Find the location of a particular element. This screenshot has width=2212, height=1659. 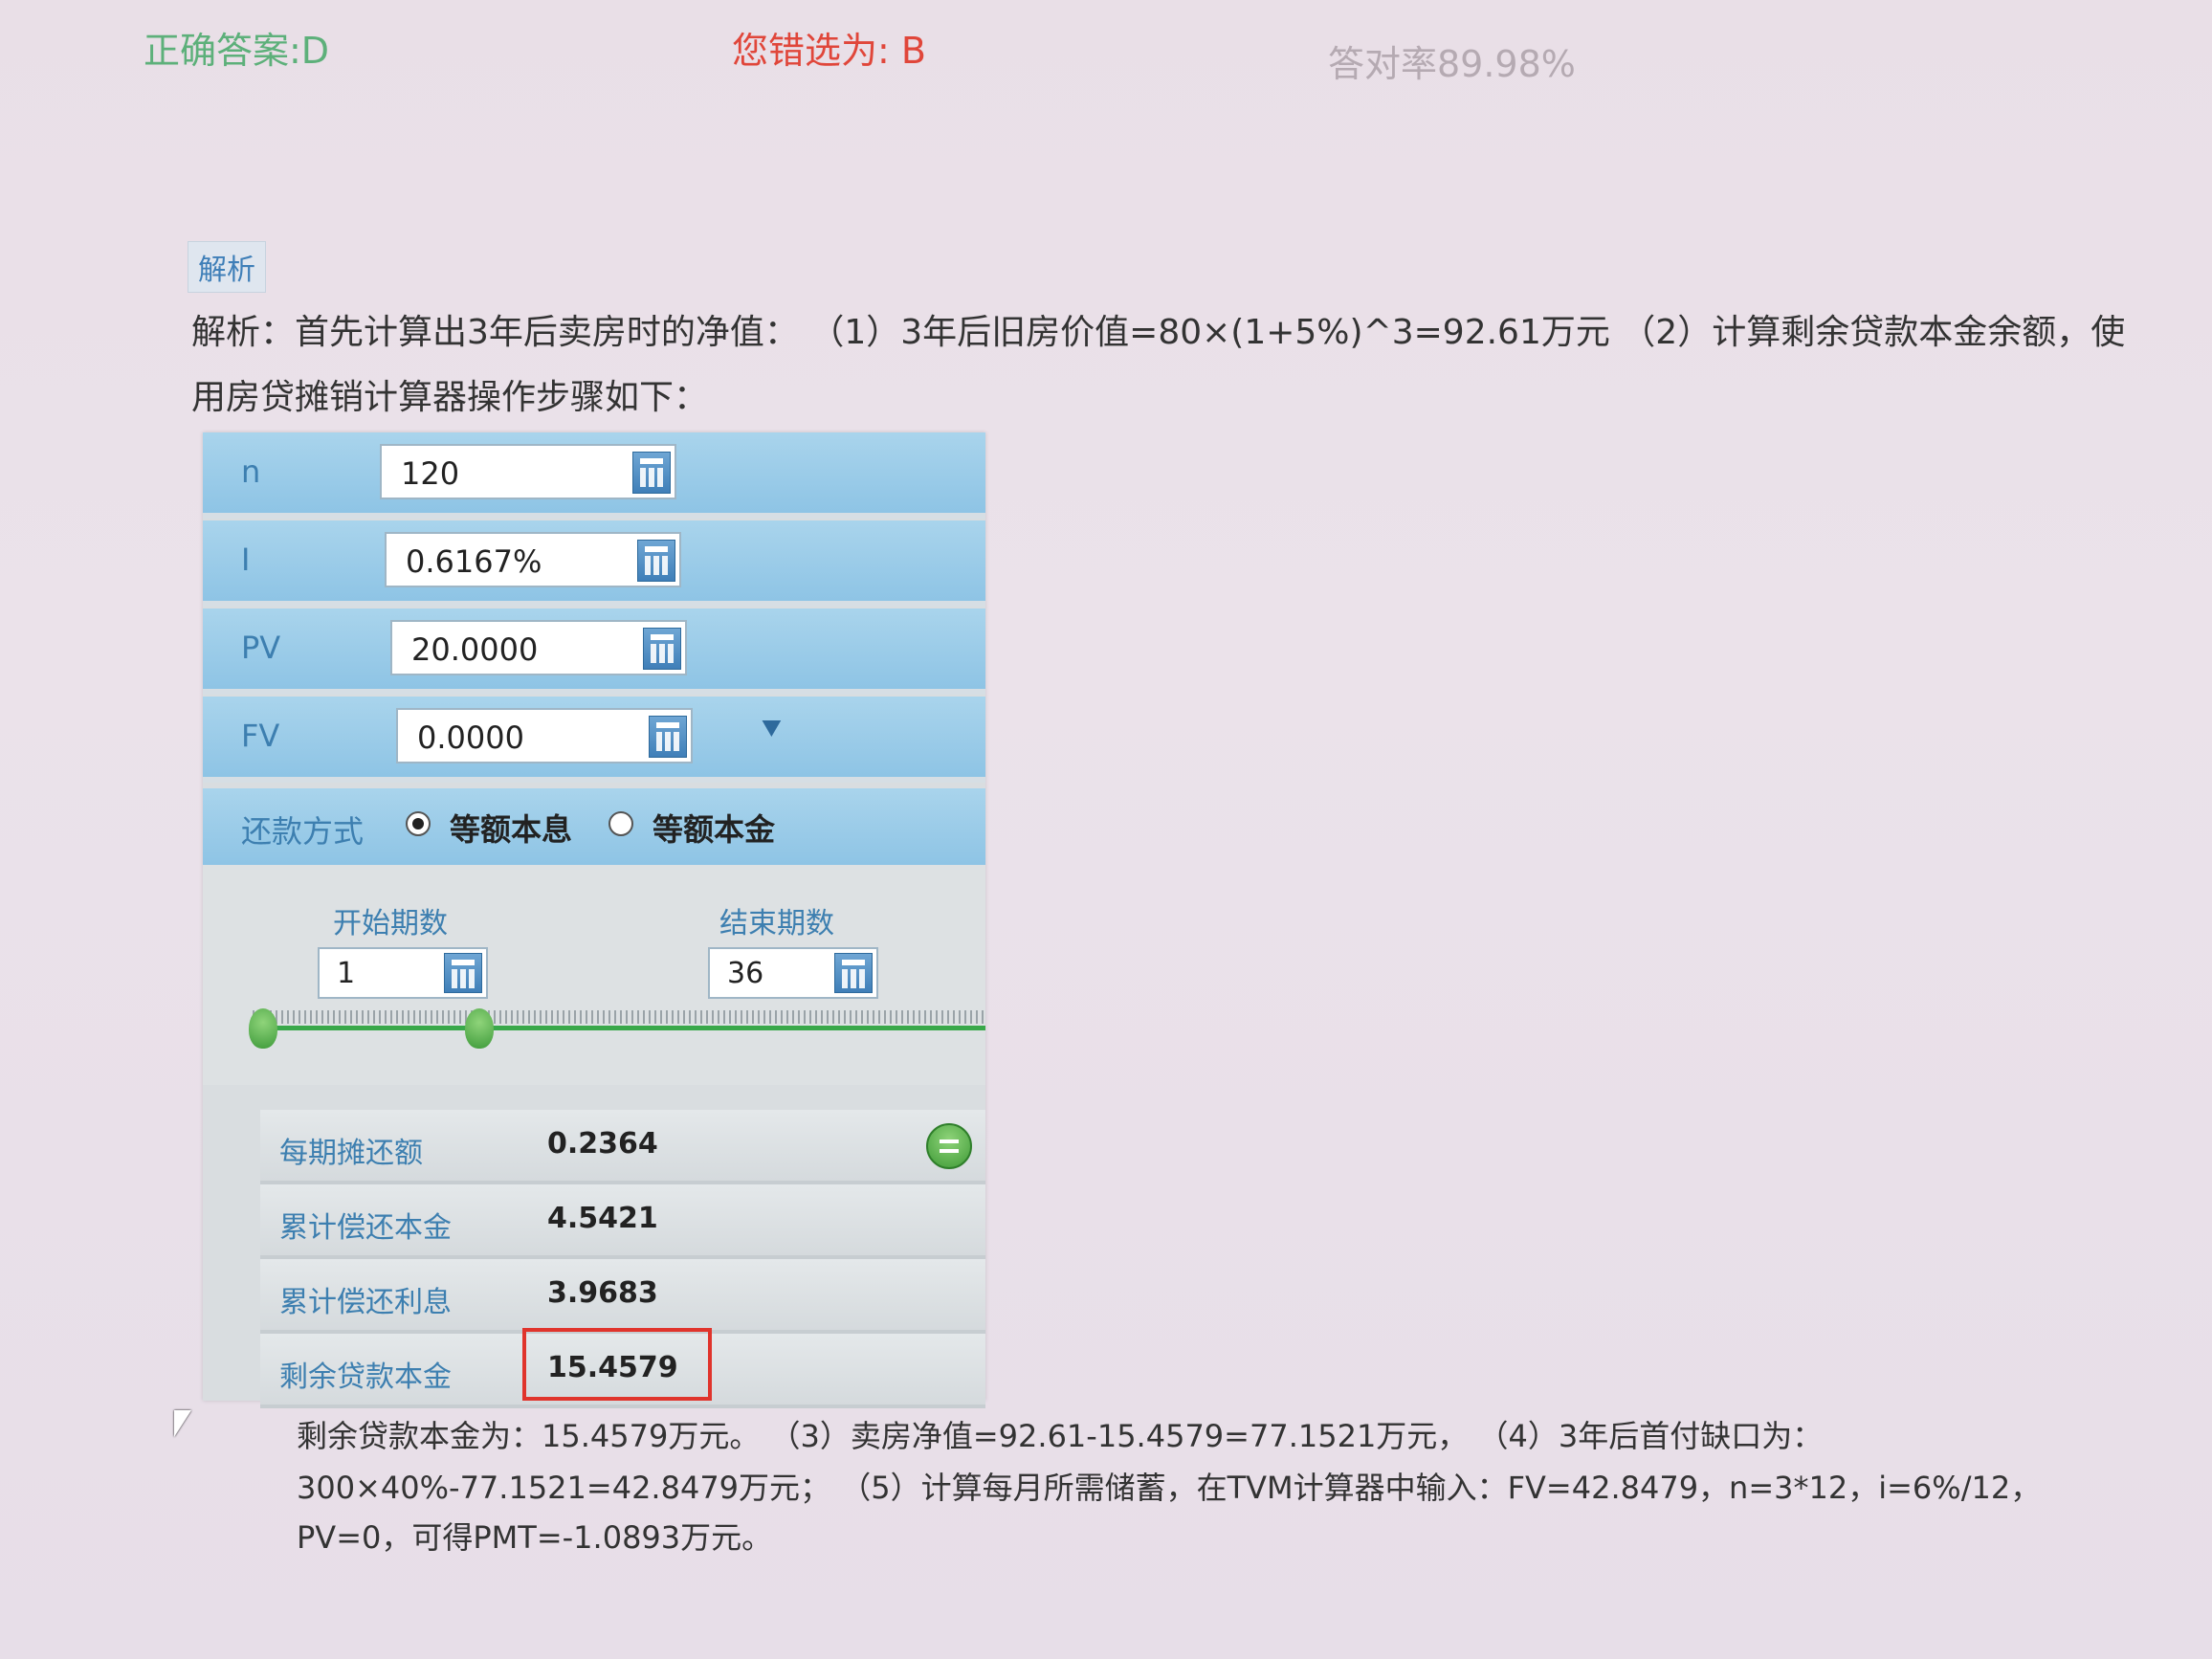

period-range-area: 开始期数 1 结束期数 36 is located at coordinates (579, 1151).